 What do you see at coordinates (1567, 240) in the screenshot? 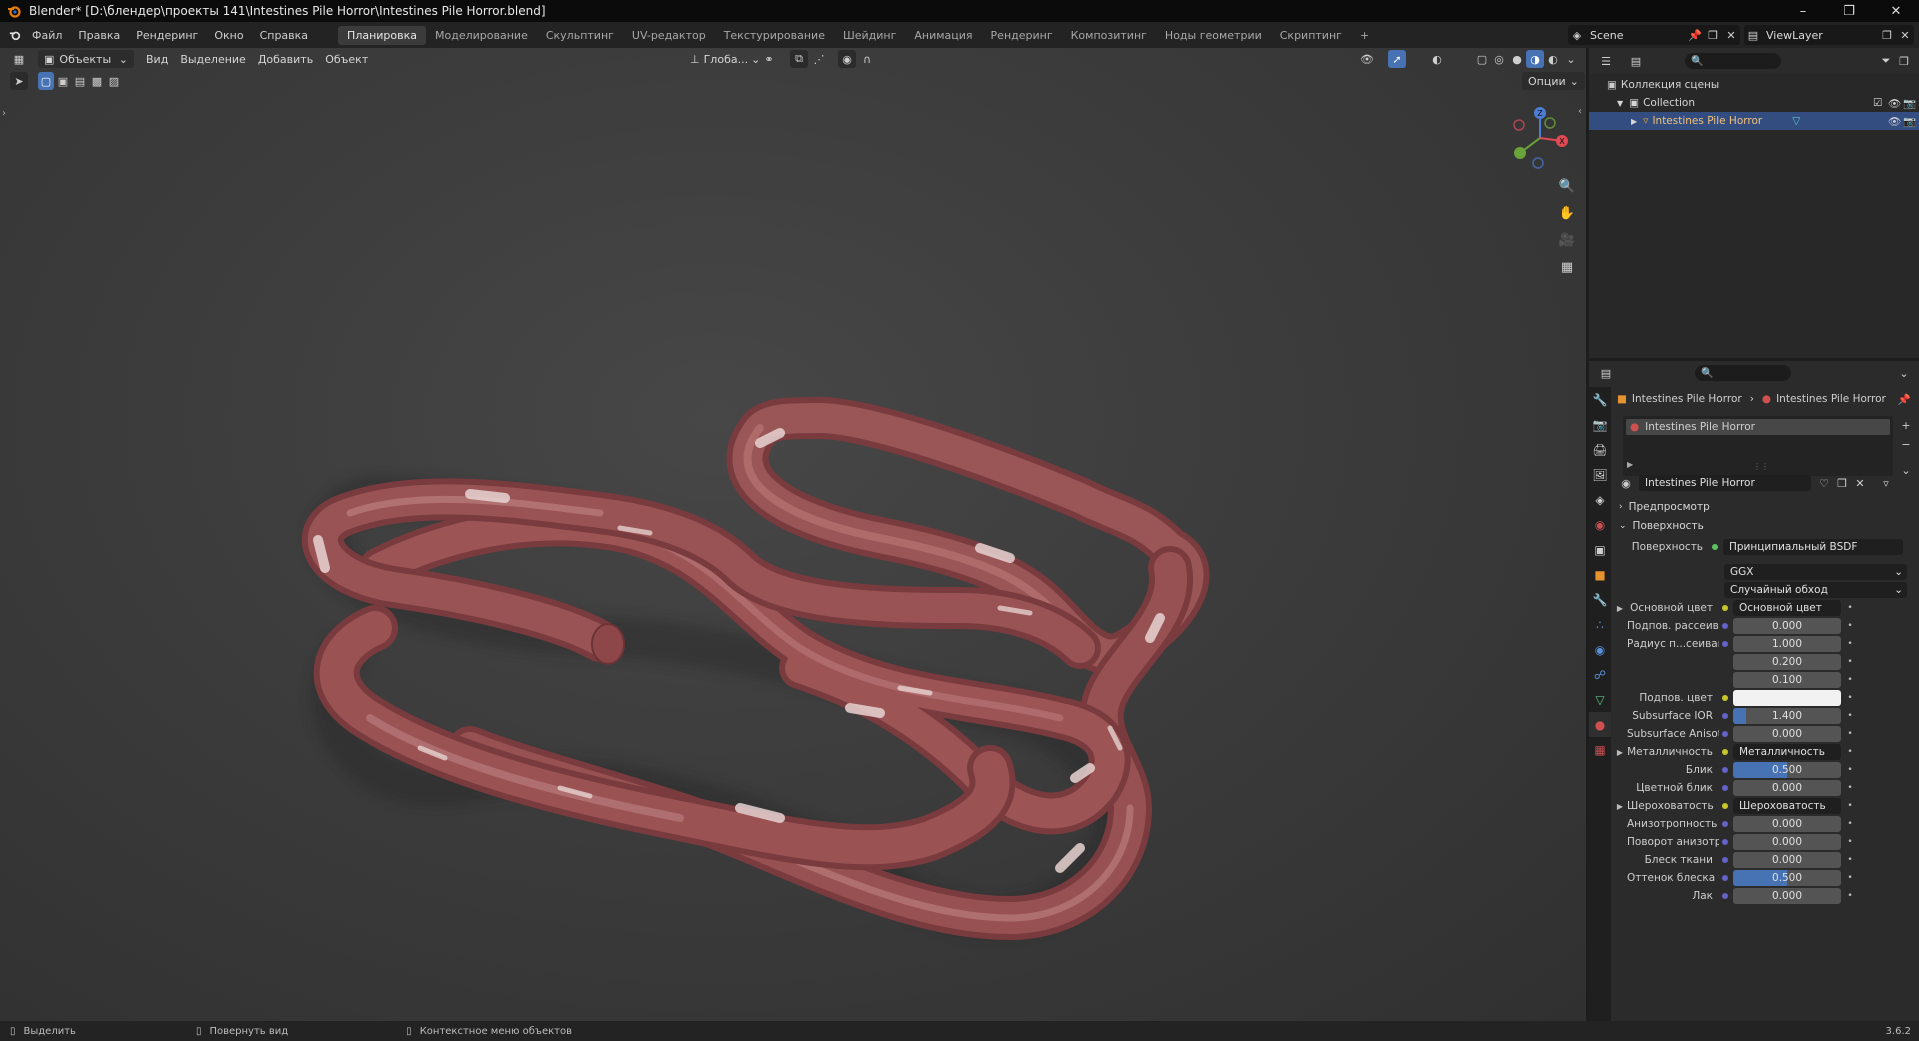
I see `camera-view-icon: 🎥` at bounding box center [1567, 240].